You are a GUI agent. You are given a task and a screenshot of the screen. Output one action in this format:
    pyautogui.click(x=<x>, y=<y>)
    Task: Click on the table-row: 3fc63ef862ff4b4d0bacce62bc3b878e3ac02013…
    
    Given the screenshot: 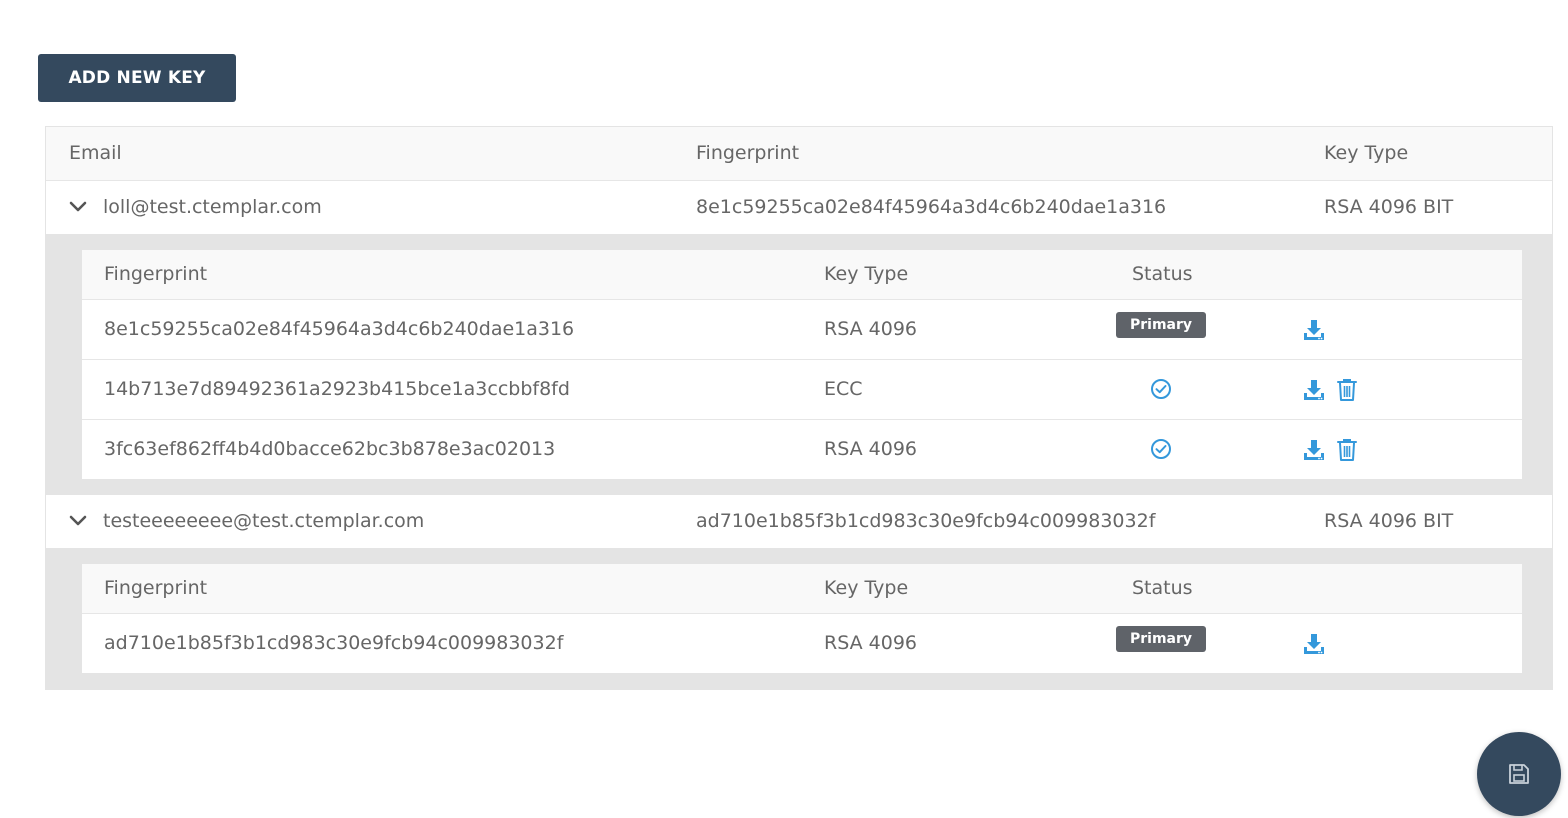 What is the action you would take?
    pyautogui.click(x=802, y=449)
    